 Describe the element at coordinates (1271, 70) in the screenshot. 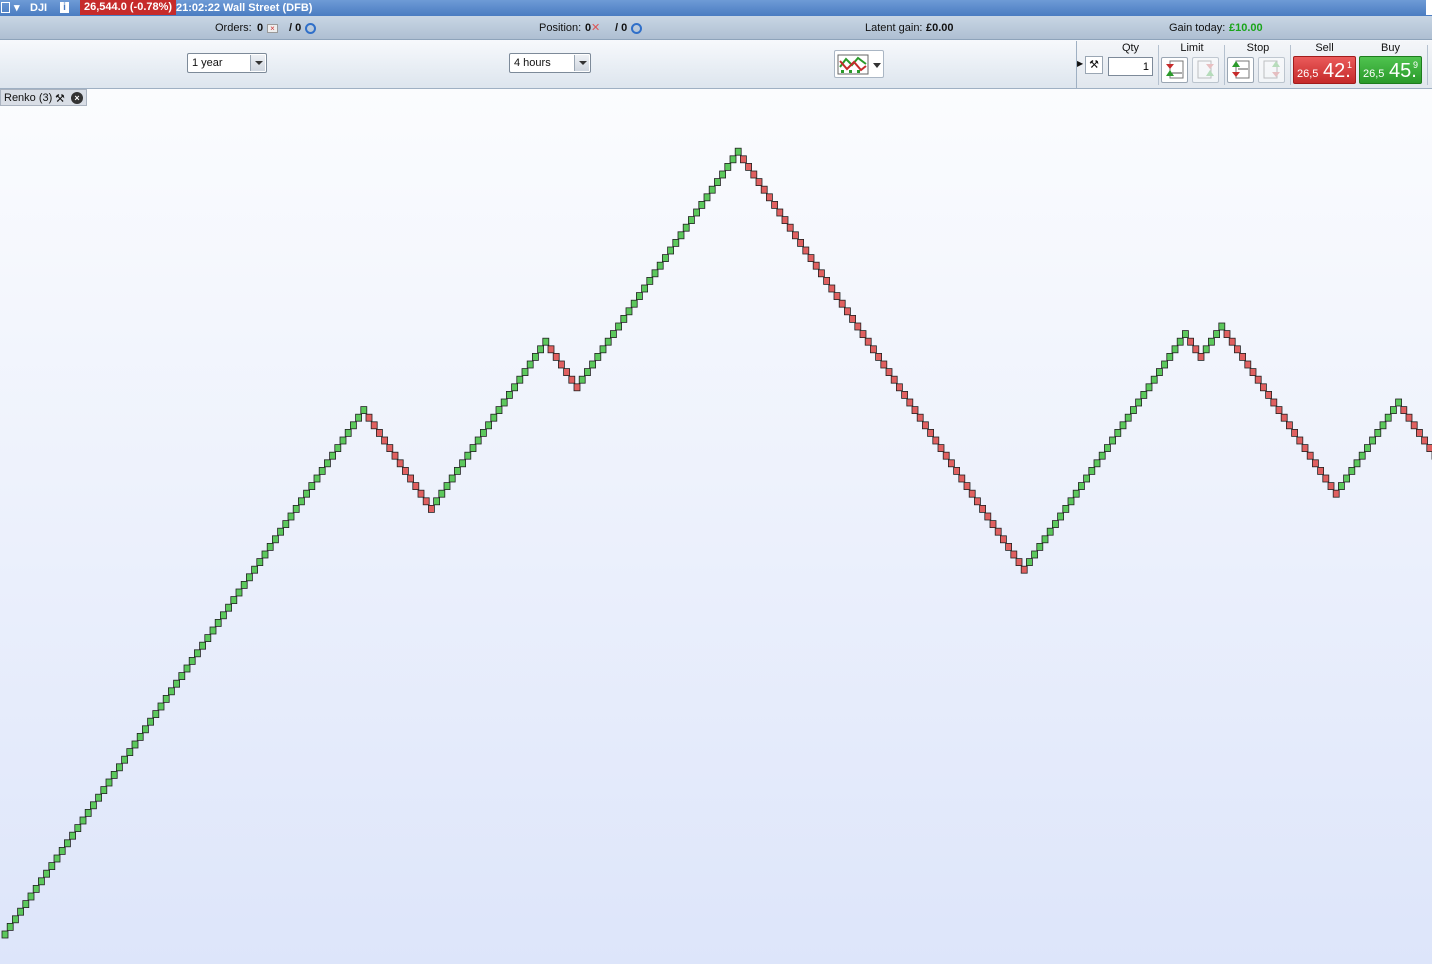

I see `stop-sell-button` at that location.